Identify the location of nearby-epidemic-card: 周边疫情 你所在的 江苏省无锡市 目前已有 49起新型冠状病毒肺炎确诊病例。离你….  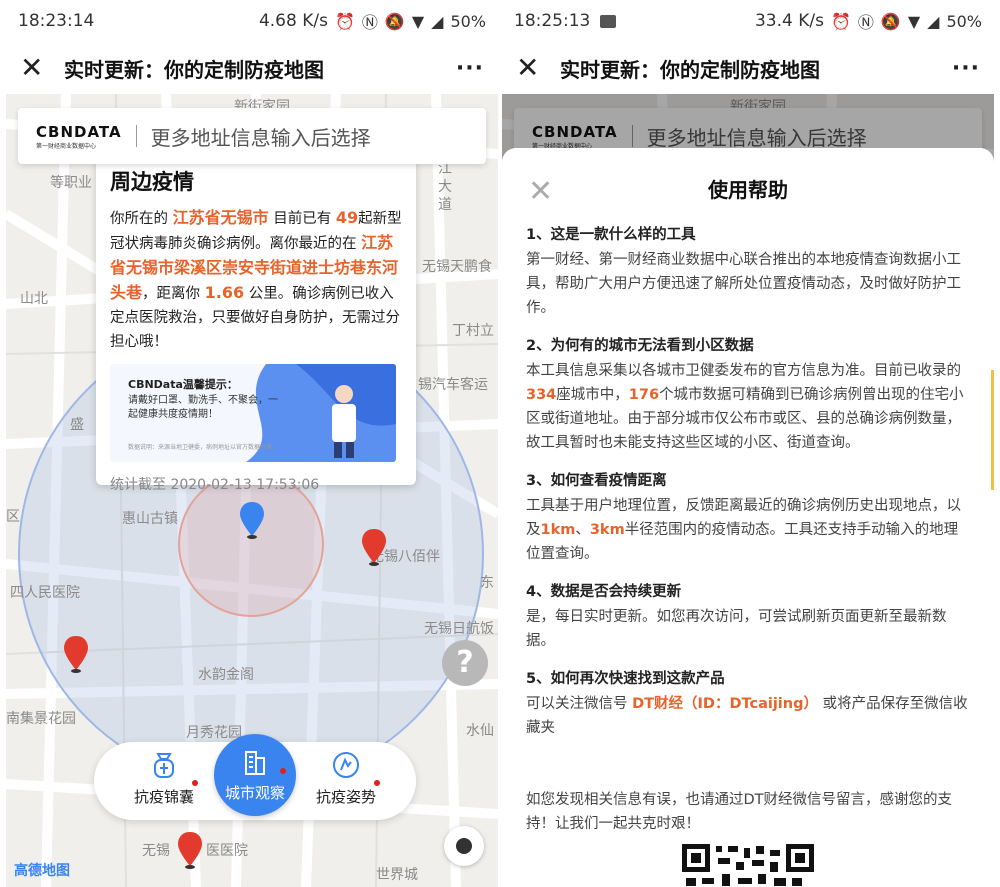
(256, 325).